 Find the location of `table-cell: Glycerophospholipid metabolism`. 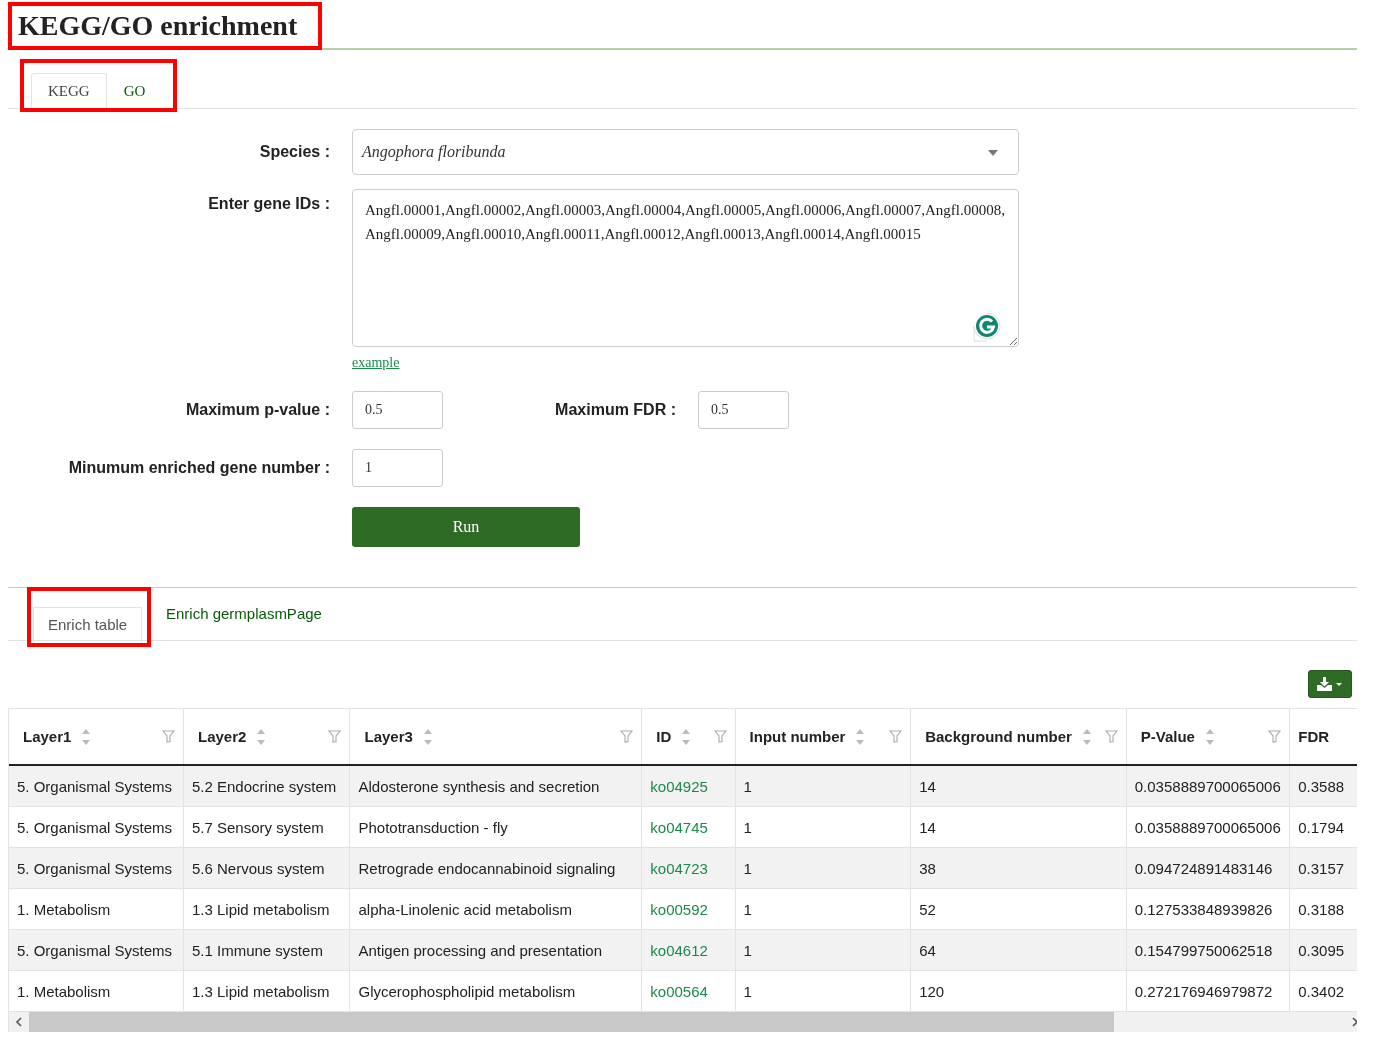

table-cell: Glycerophospholipid metabolism is located at coordinates (496, 991).